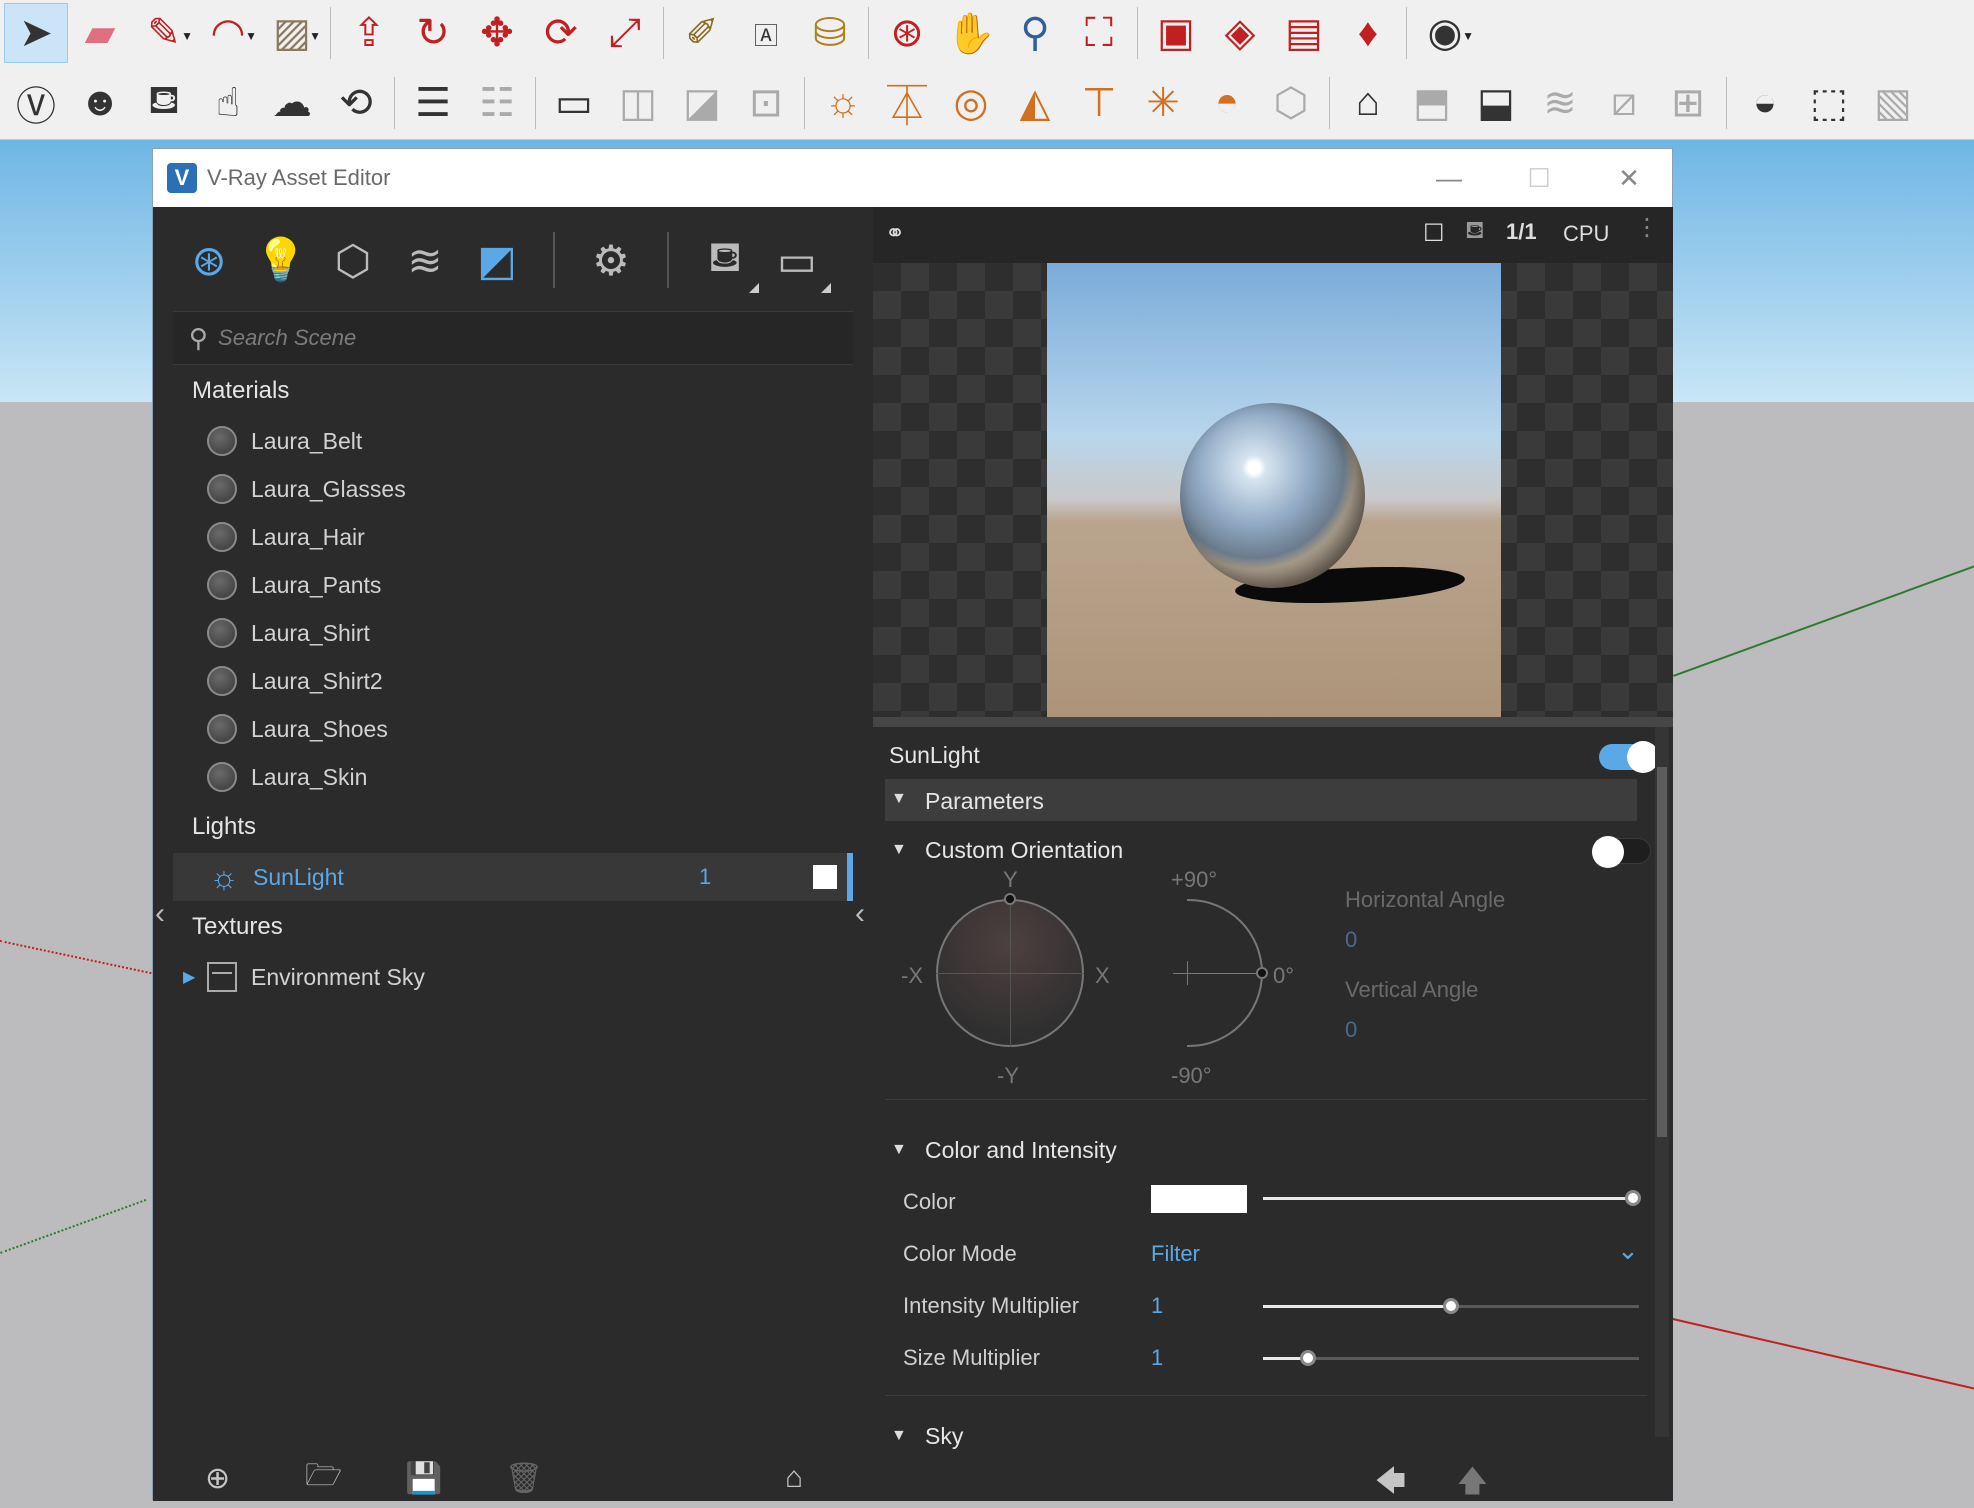  Describe the element at coordinates (1662, 952) in the screenshot. I see `scroll-thumb` at that location.